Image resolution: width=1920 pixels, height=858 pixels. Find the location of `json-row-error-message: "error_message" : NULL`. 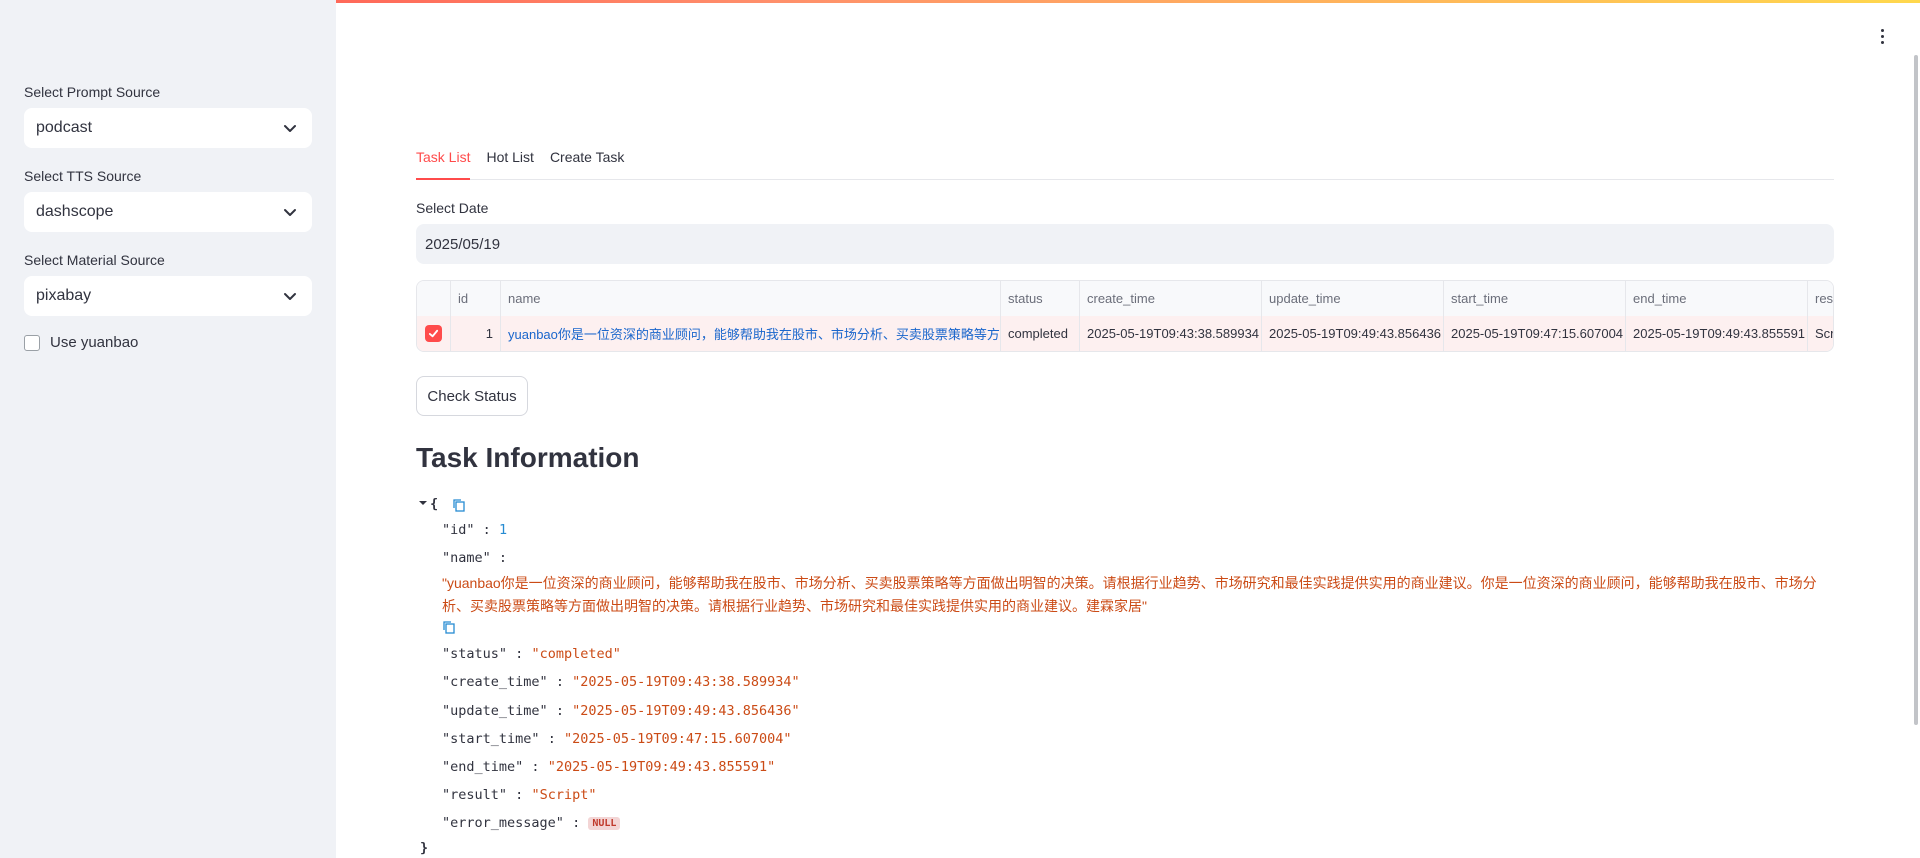

json-row-error-message: "error_message" : NULL is located at coordinates (531, 823).